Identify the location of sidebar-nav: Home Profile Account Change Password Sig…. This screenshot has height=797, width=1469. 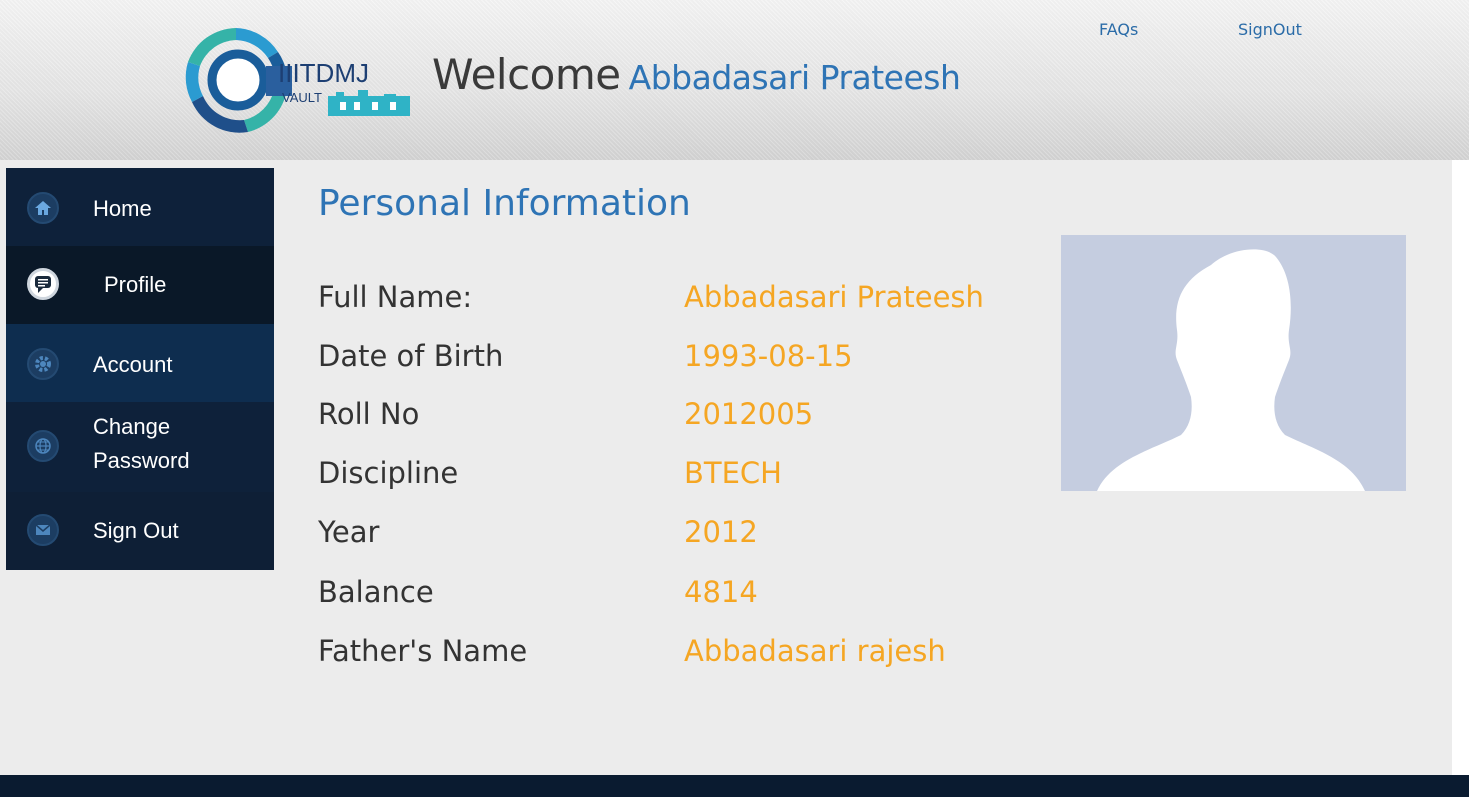
(140, 369).